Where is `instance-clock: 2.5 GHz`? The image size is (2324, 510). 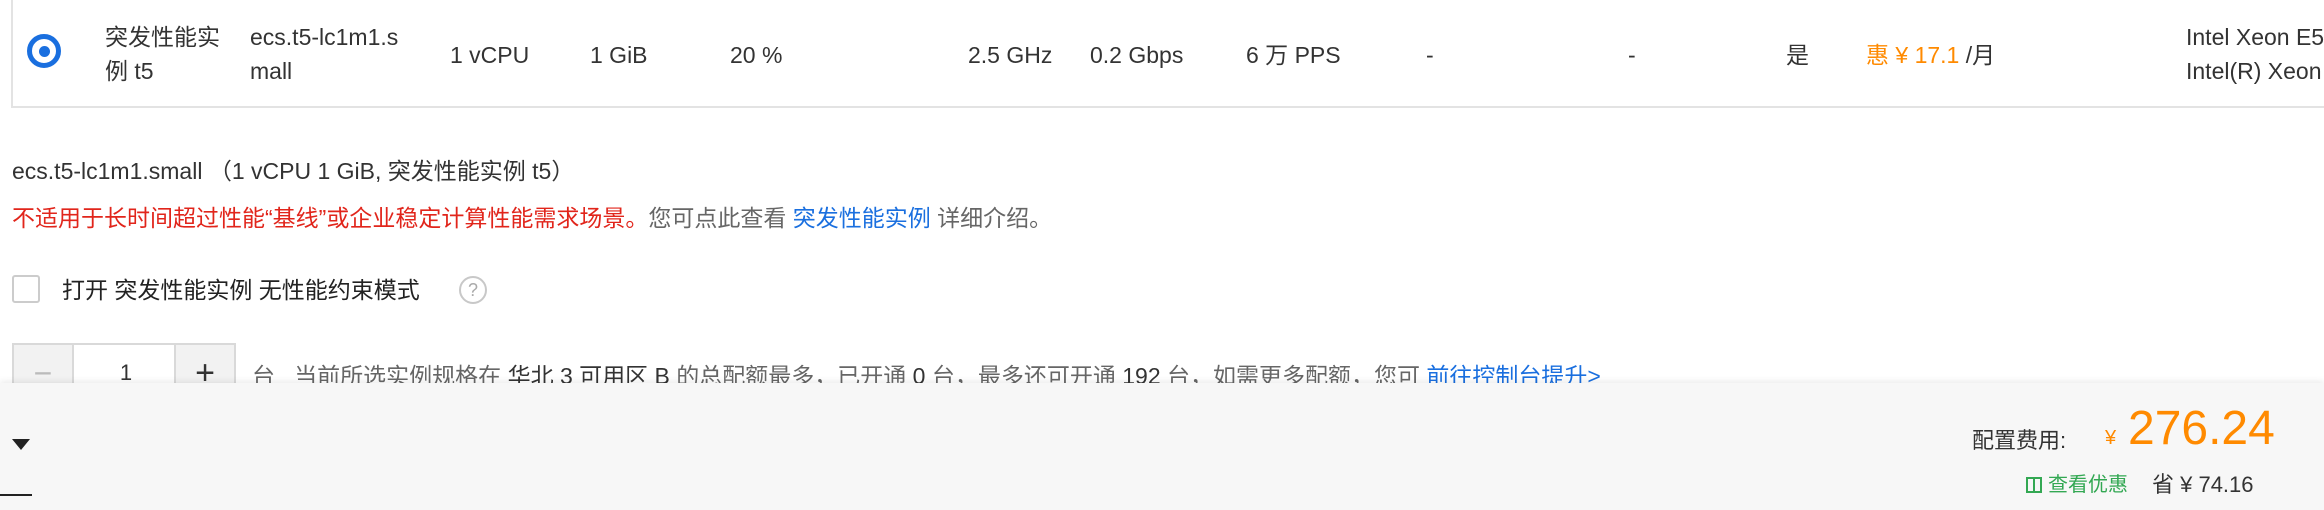
instance-clock: 2.5 GHz is located at coordinates (1010, 55).